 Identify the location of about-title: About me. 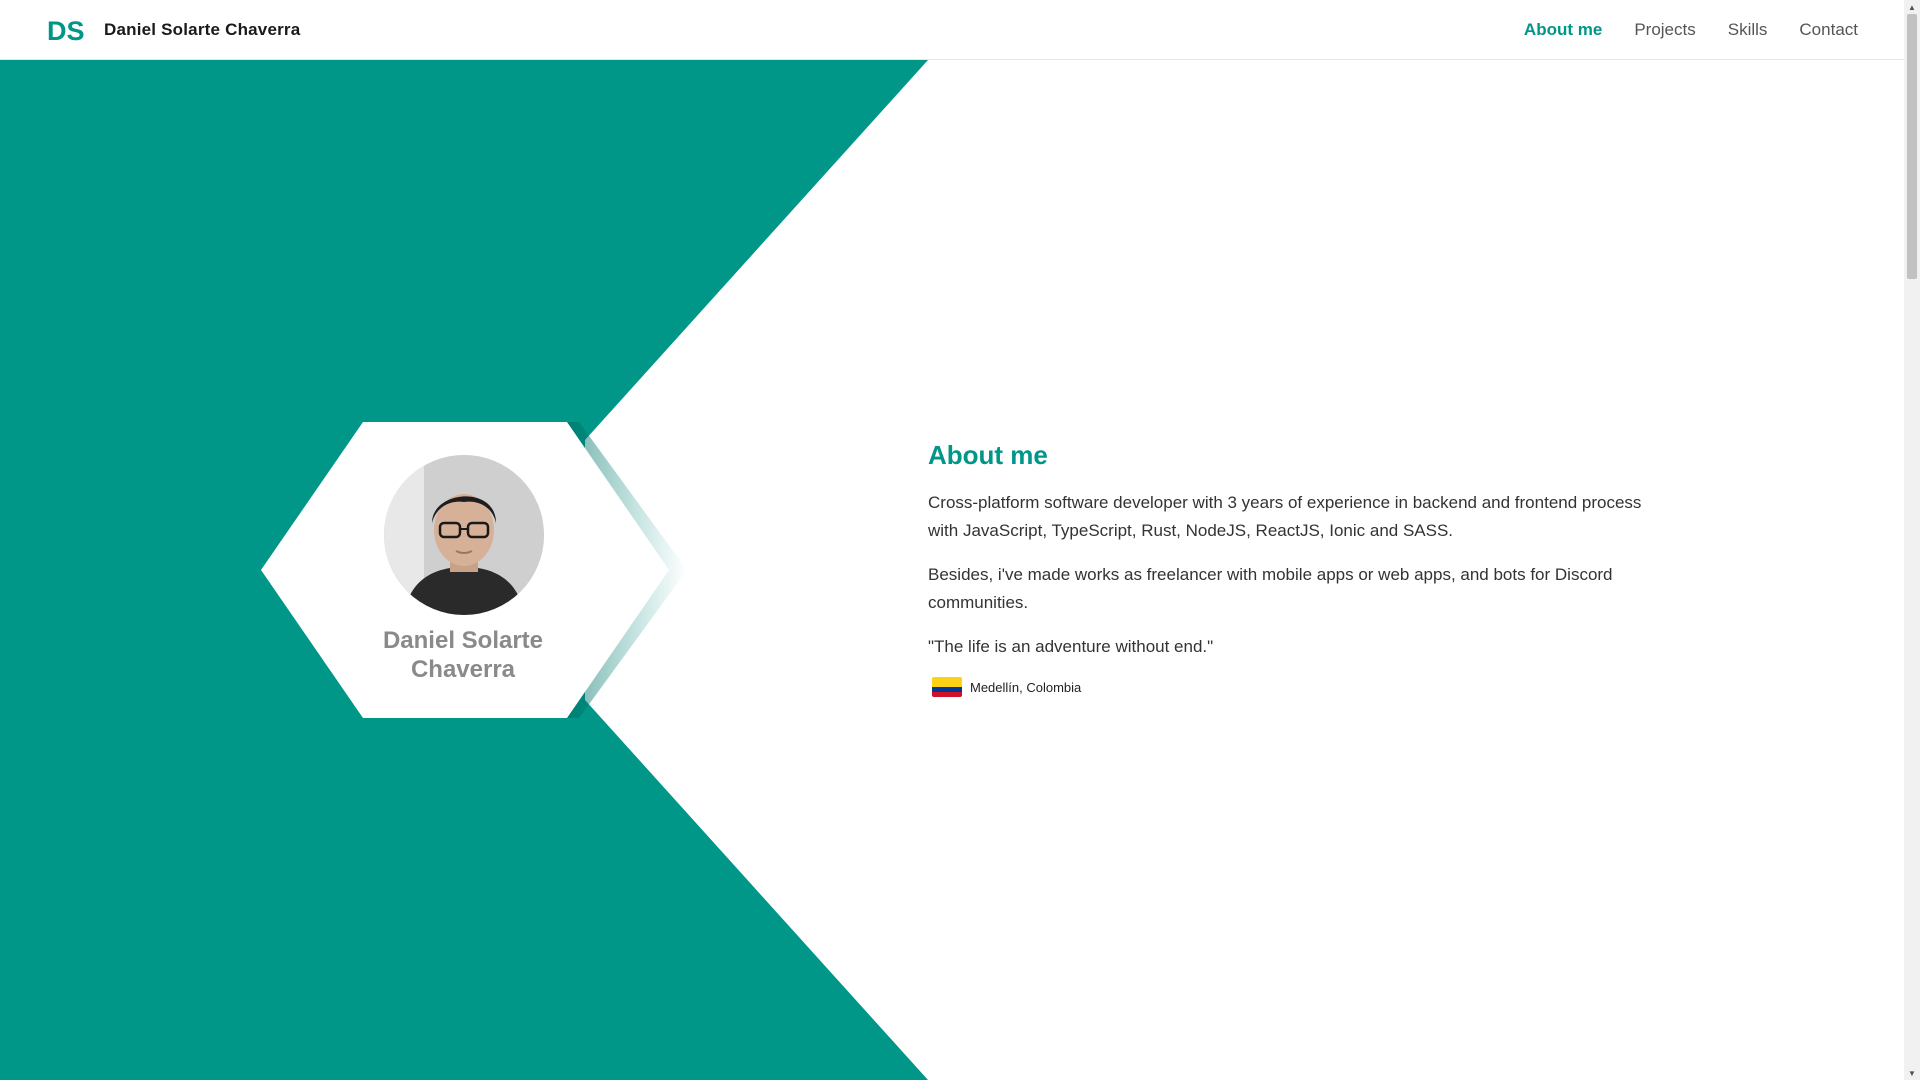
(988, 455).